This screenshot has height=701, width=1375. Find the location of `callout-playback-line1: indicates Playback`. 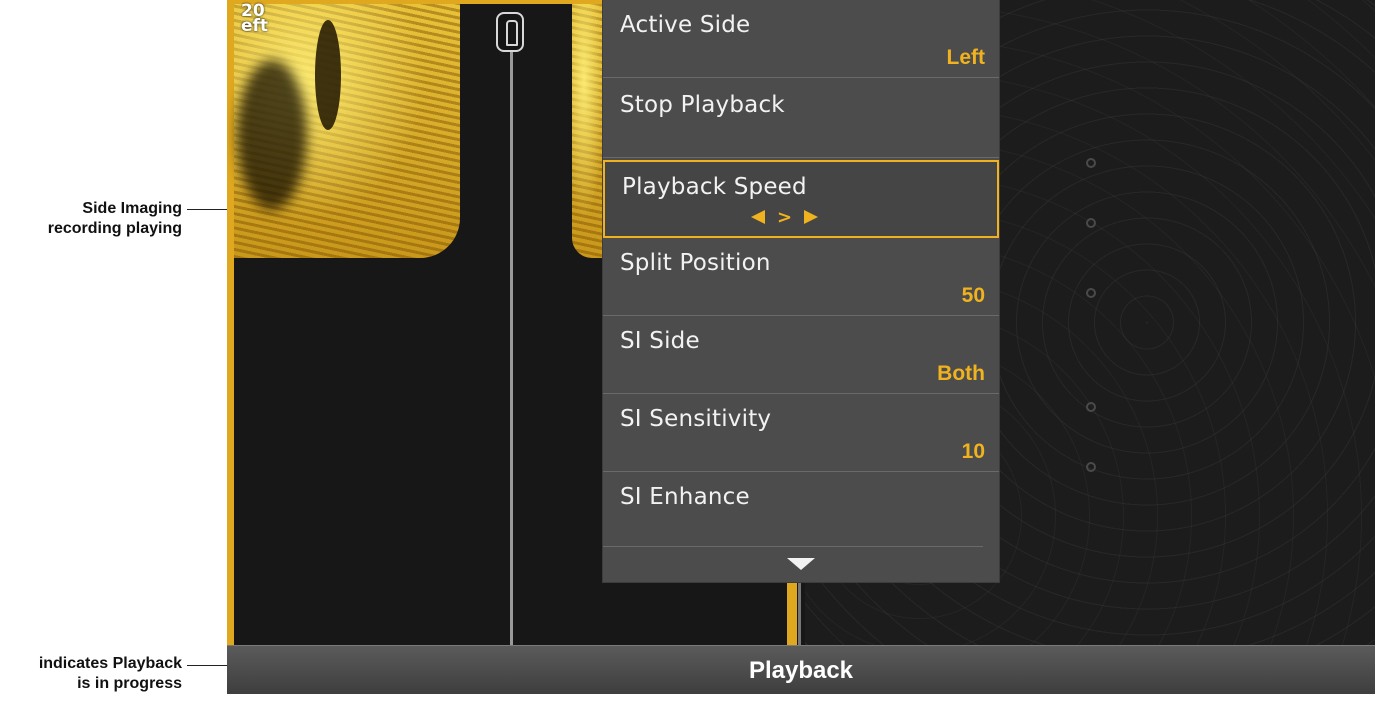

callout-playback-line1: indicates Playback is located at coordinates (110, 663).